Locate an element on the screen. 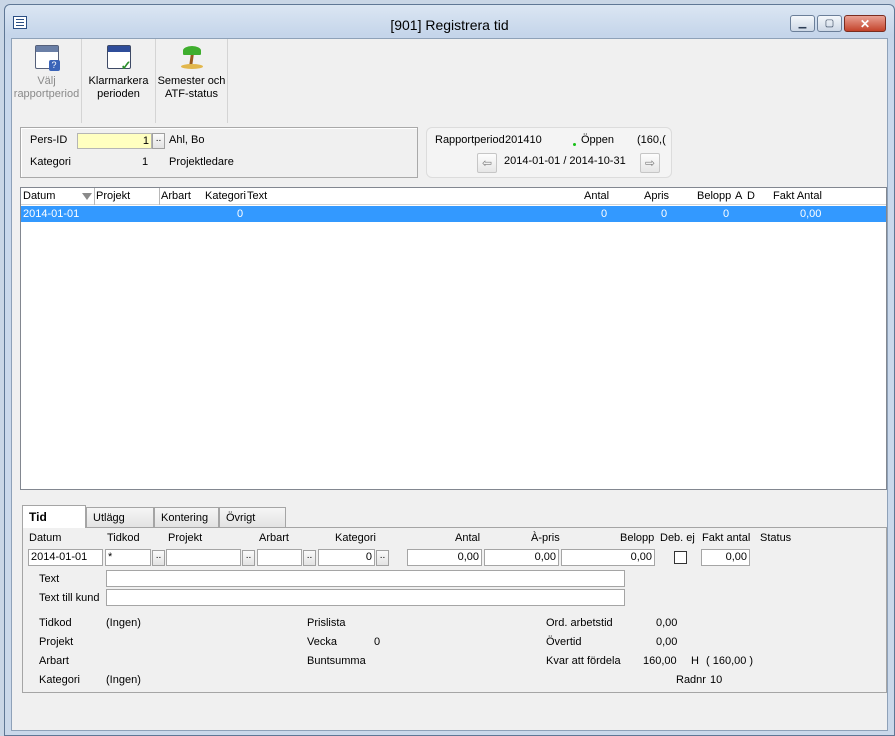 The height and width of the screenshot is (736, 895). apris-field: 0,00 is located at coordinates (521, 557).